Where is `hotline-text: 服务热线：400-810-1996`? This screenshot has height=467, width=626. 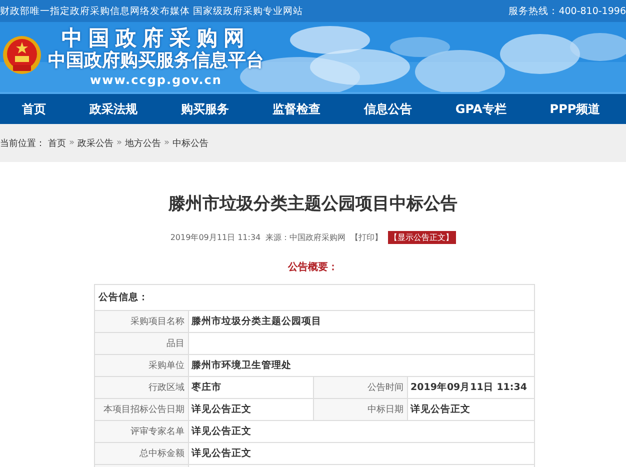 hotline-text: 服务热线：400-810-1996 is located at coordinates (567, 11).